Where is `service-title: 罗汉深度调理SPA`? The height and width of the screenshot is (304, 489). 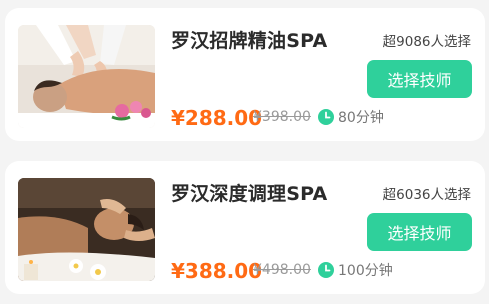 service-title: 罗汉深度调理SPA is located at coordinates (249, 194).